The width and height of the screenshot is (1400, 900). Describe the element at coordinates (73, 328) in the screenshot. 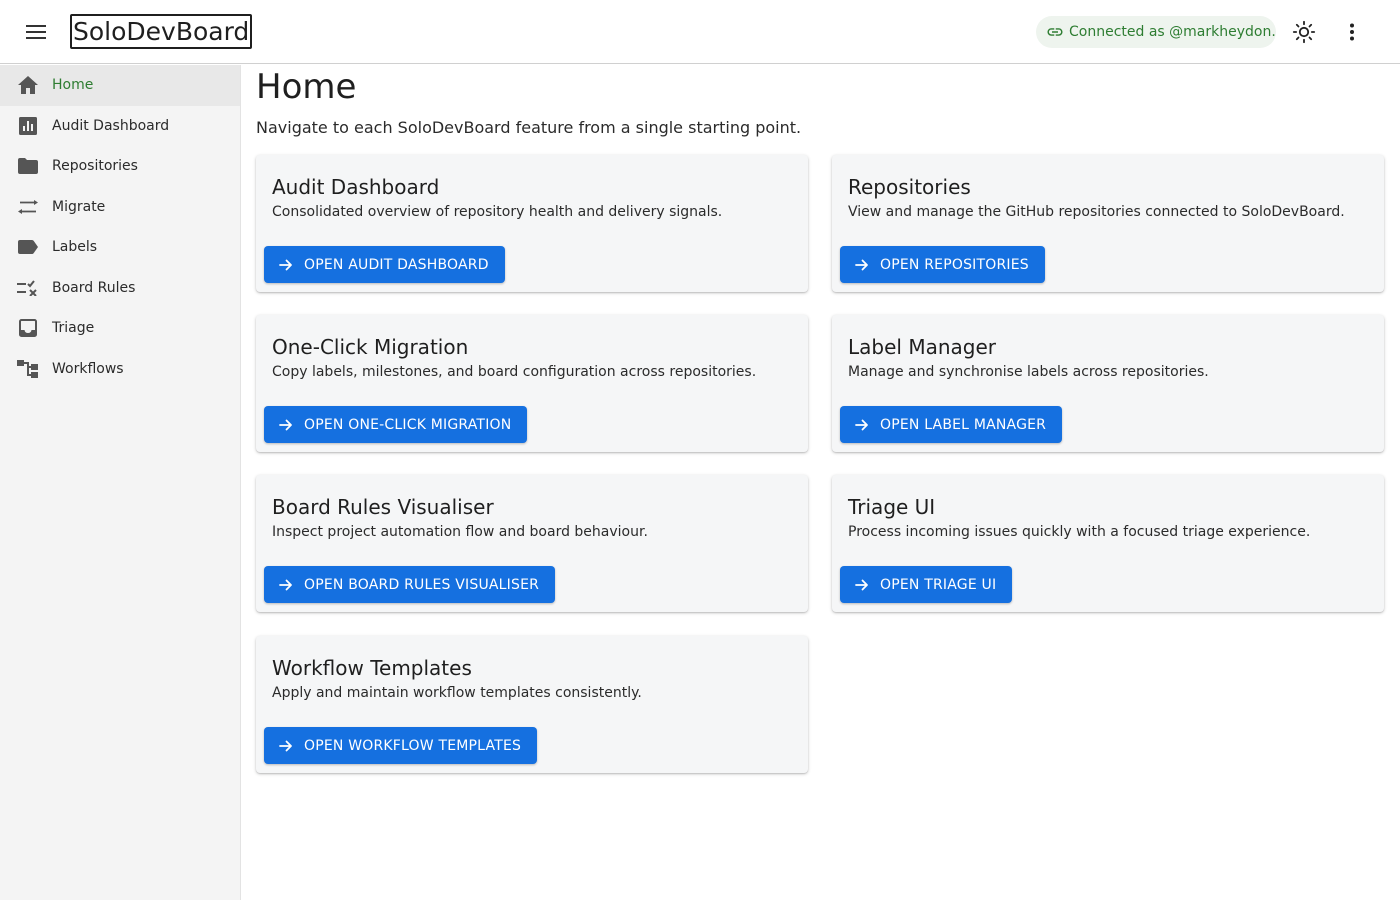

I see `sidebar-item-label: Triage` at that location.